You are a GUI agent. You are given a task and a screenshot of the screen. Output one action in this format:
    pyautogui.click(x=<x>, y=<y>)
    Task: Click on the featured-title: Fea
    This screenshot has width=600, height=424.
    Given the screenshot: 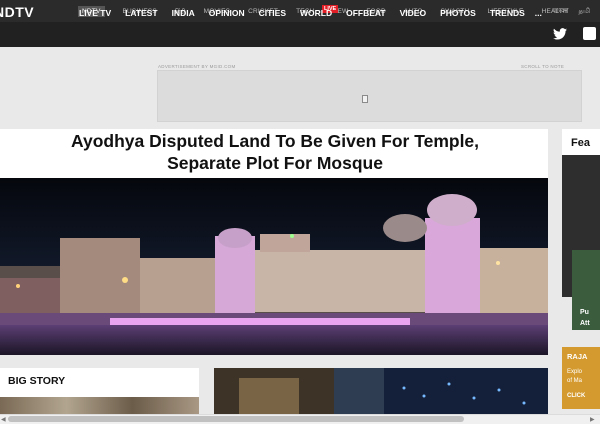 What is the action you would take?
    pyautogui.click(x=580, y=143)
    